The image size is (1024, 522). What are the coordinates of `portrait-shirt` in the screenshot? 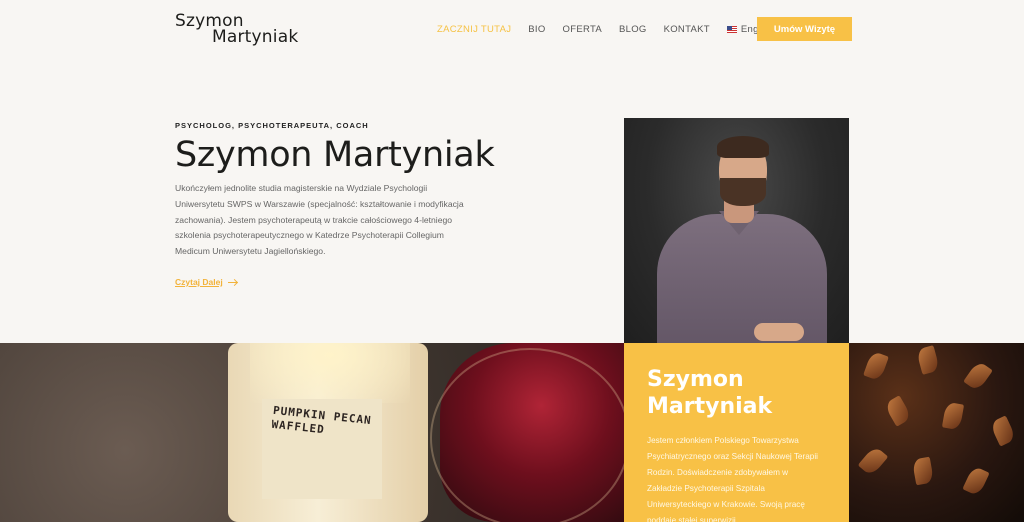 It's located at (742, 278).